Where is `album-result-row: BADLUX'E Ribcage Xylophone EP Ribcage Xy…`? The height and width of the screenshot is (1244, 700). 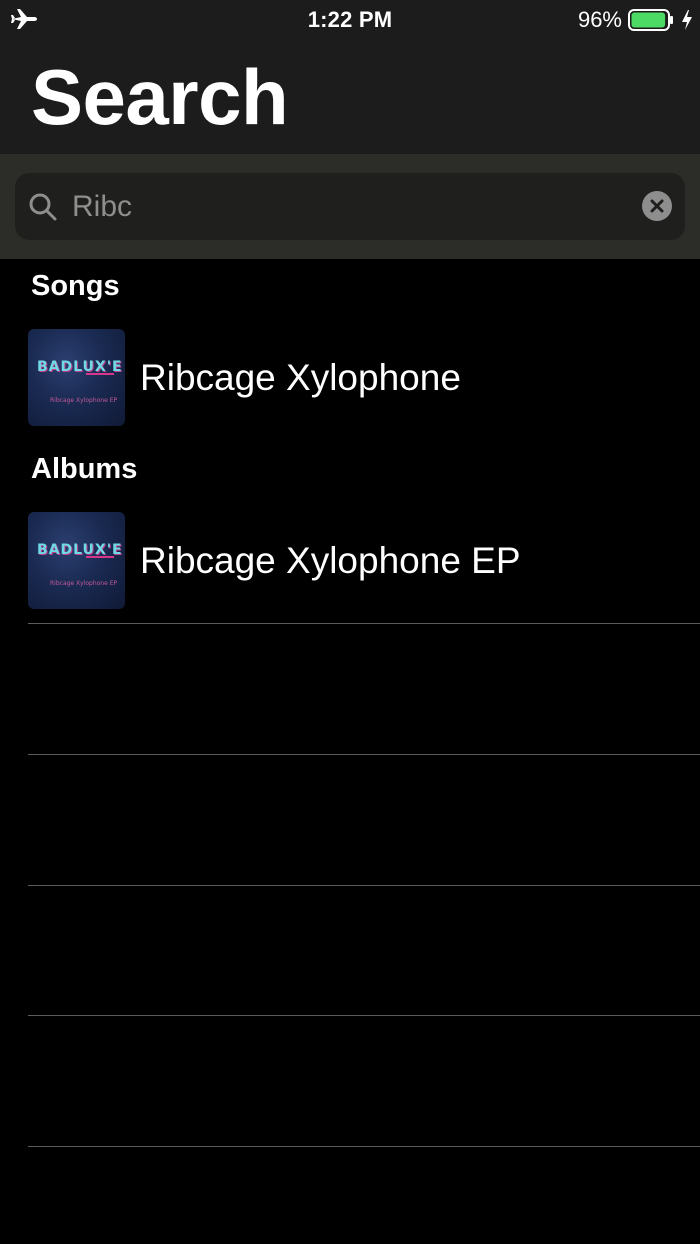
album-result-row: BADLUX'E Ribcage Xylophone EP Ribcage Xy… is located at coordinates (364, 560).